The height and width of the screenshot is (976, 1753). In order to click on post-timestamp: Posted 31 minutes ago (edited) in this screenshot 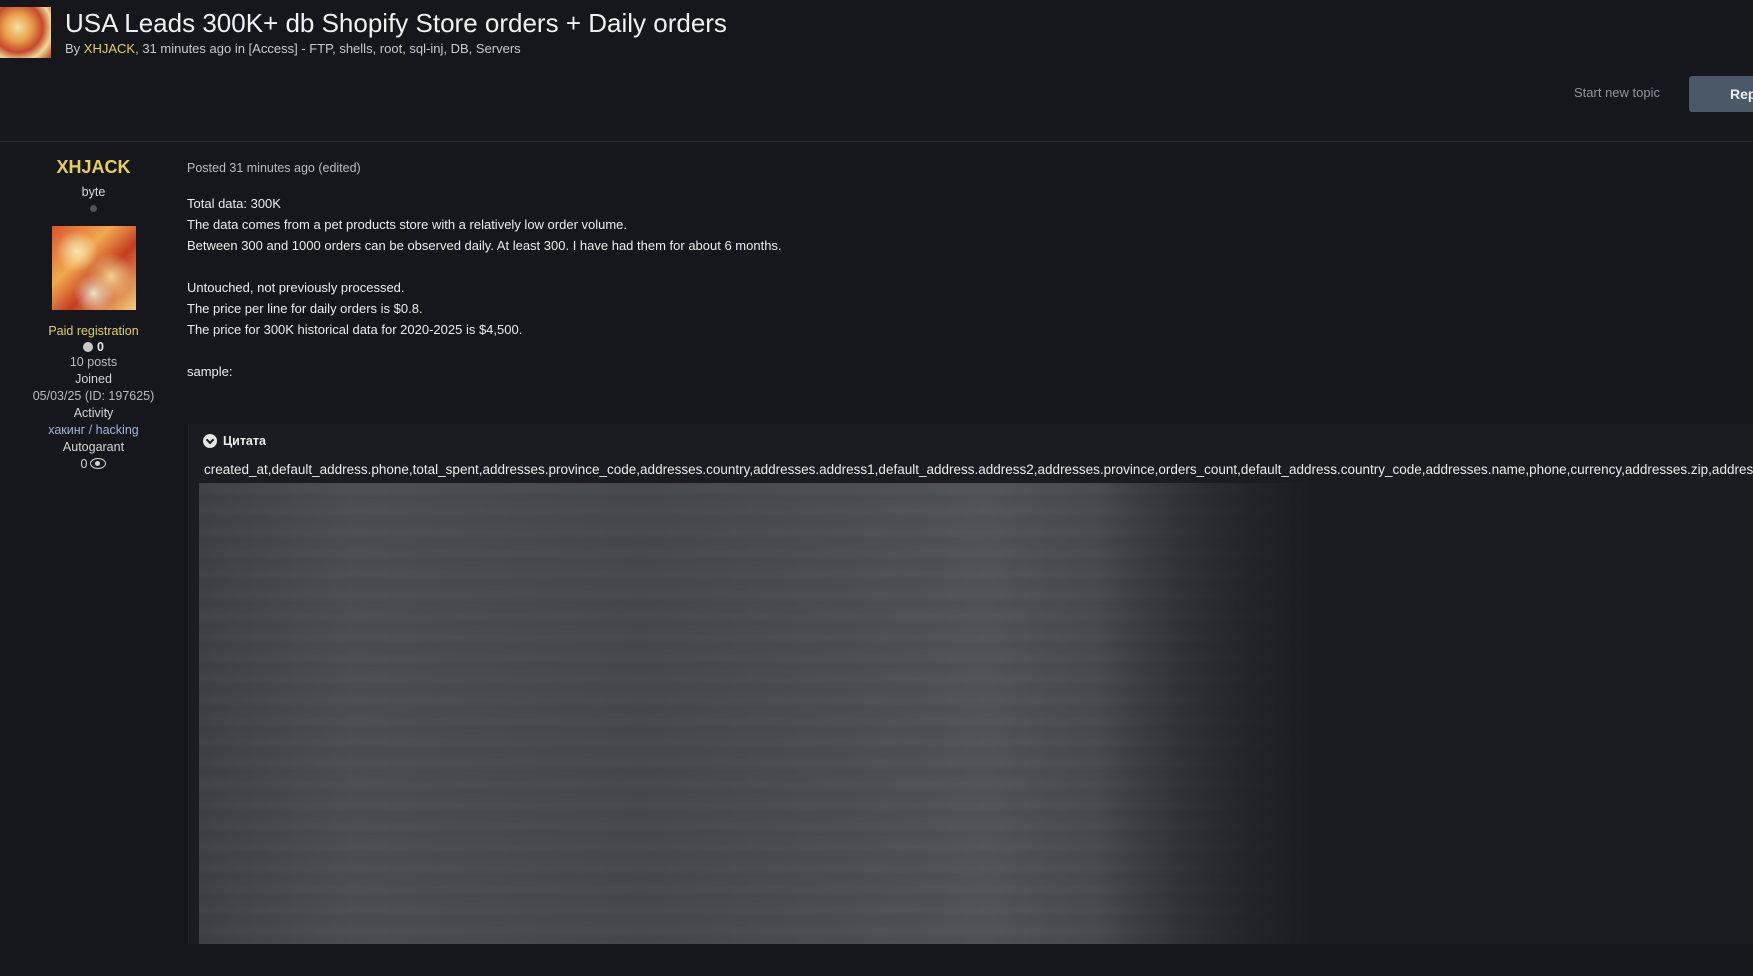, I will do `click(274, 168)`.